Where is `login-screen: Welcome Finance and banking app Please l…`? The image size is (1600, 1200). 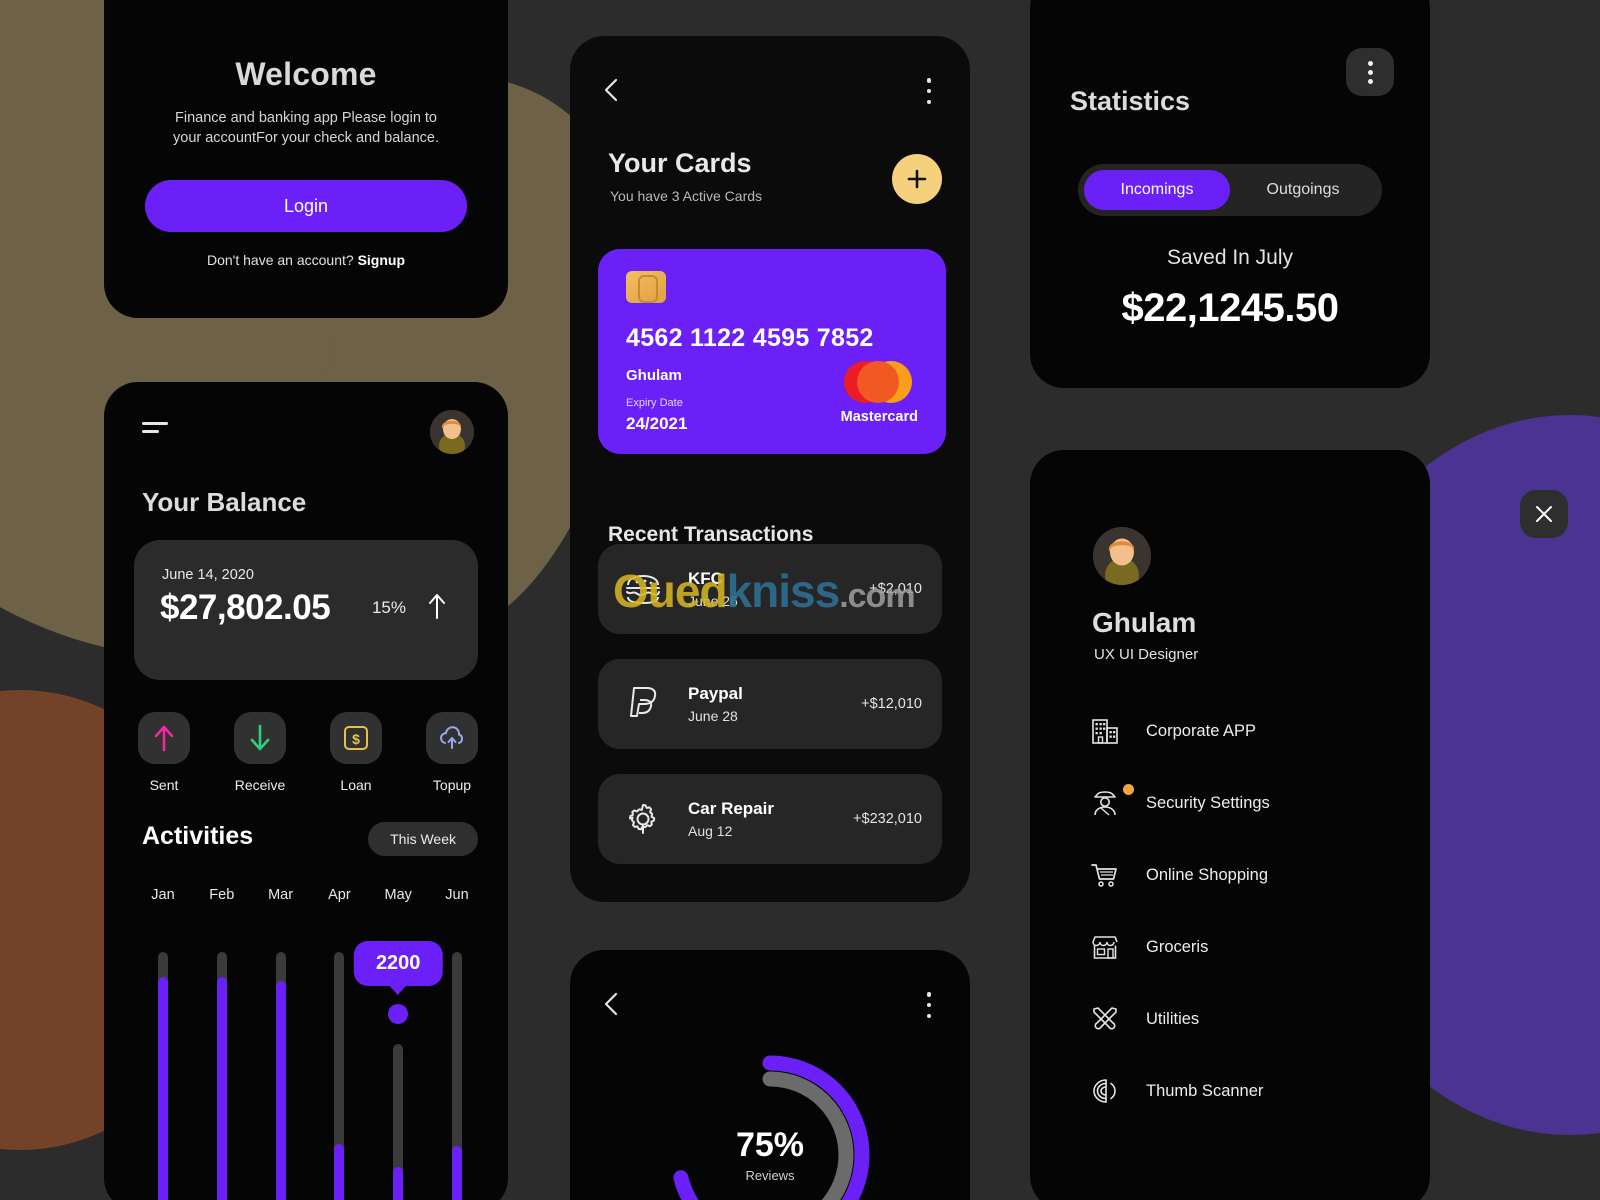 login-screen: Welcome Finance and banking app Please l… is located at coordinates (306, 159).